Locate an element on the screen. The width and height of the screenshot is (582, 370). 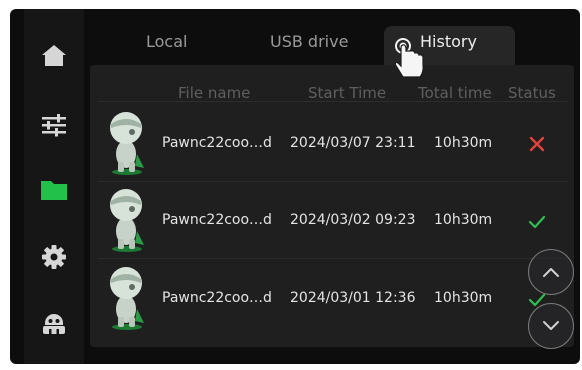
sidebar-item-settings is located at coordinates (54, 257).